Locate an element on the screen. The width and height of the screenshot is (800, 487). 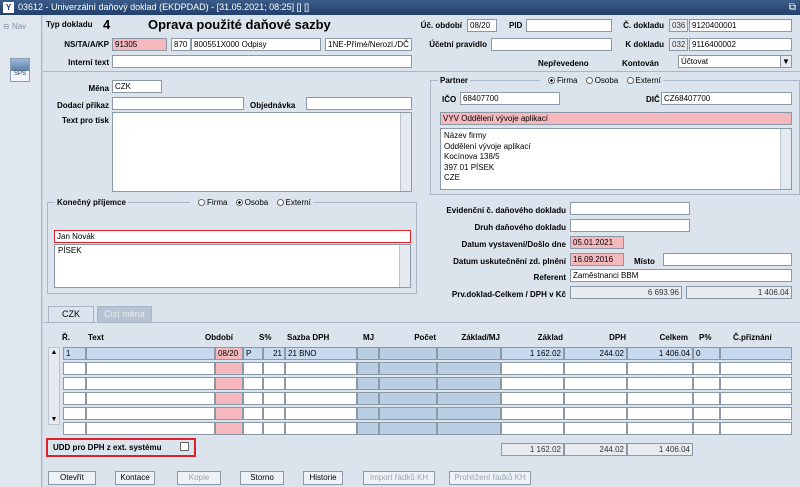
kontovan-select: Účtovat ▼ is located at coordinates (735, 61).